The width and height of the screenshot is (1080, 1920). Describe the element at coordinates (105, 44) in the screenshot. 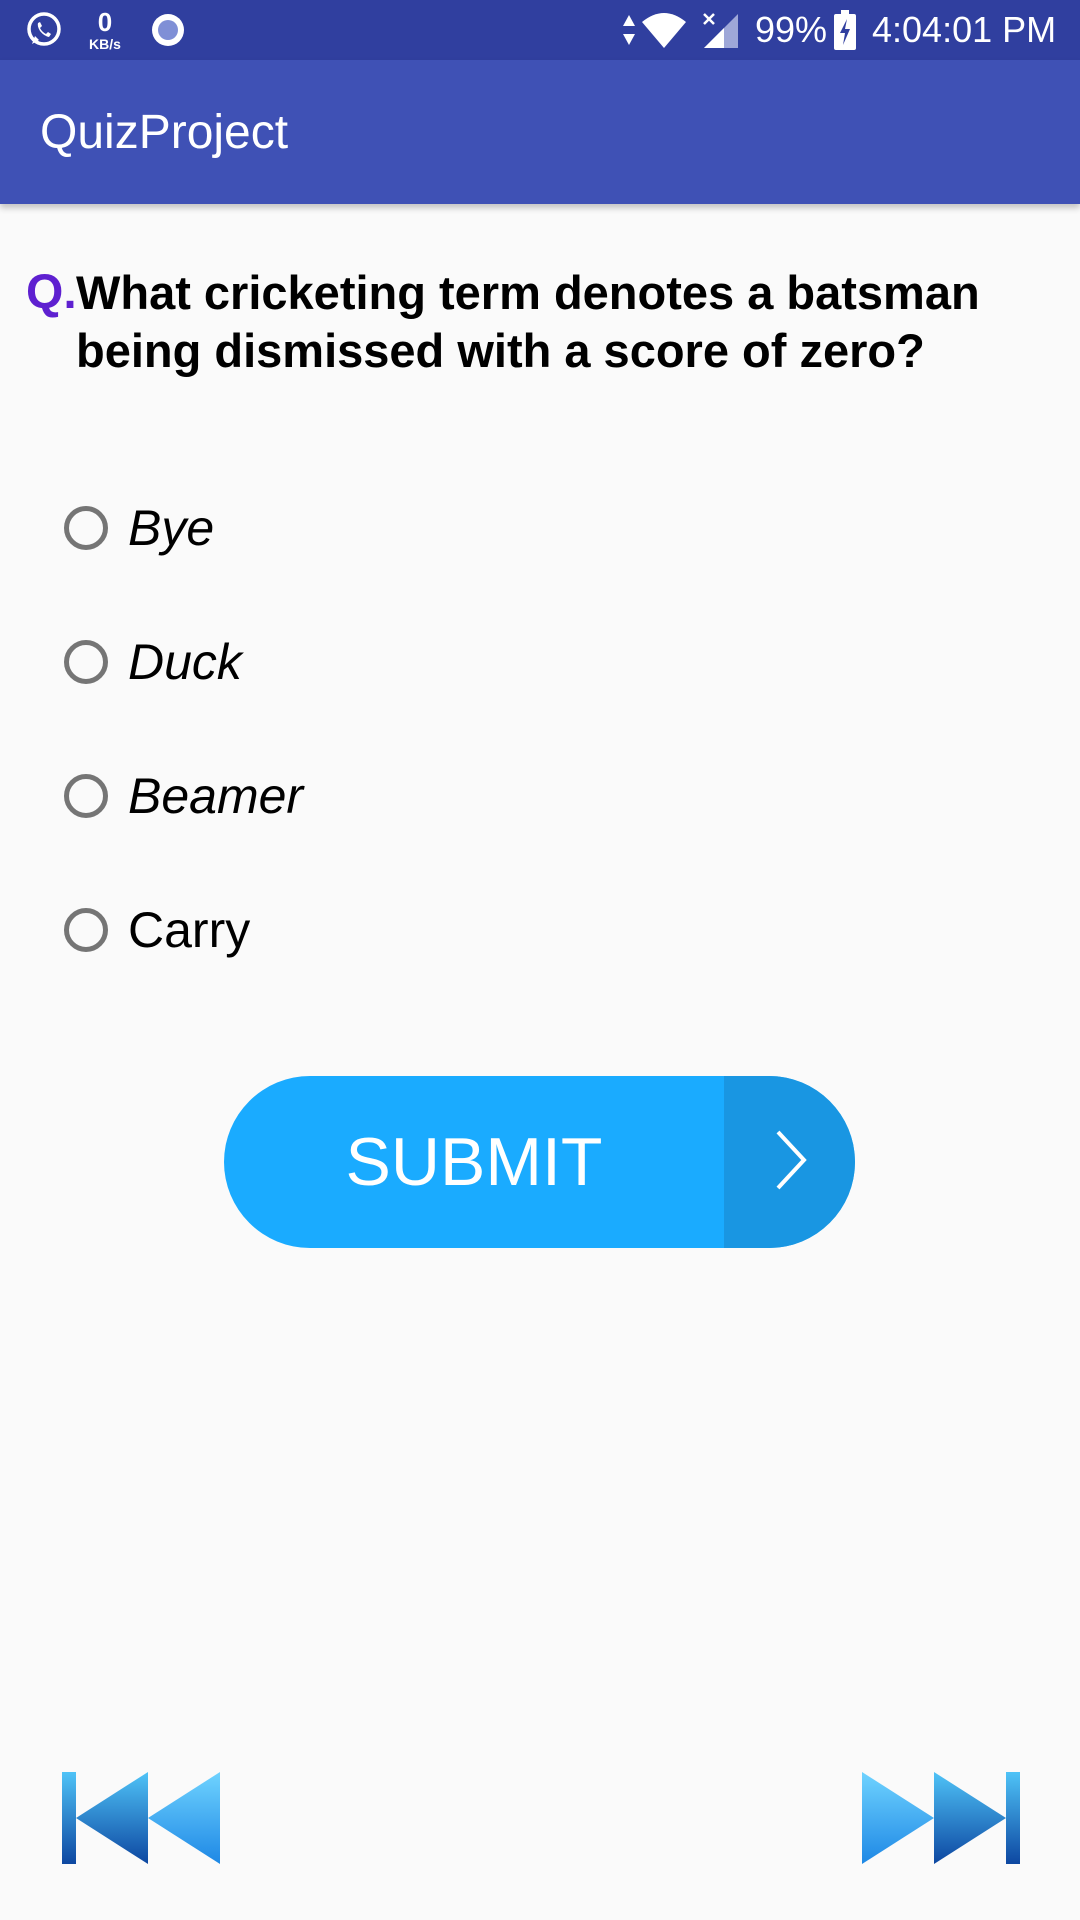

I see `net-speed-unit: KB/s` at that location.